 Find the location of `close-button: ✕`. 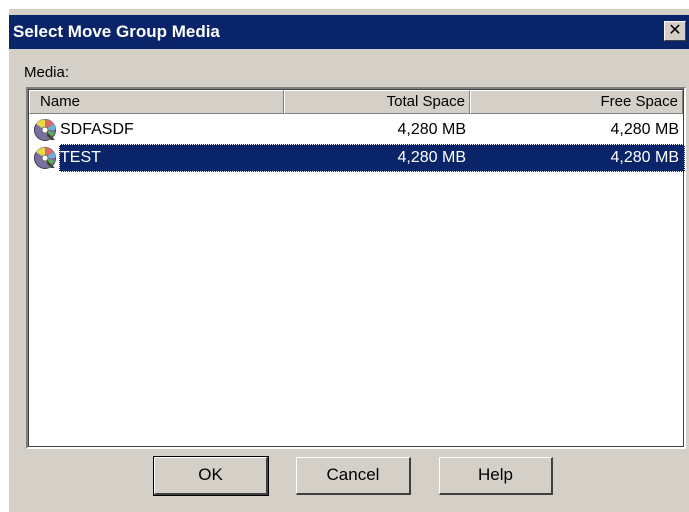

close-button: ✕ is located at coordinates (675, 31).